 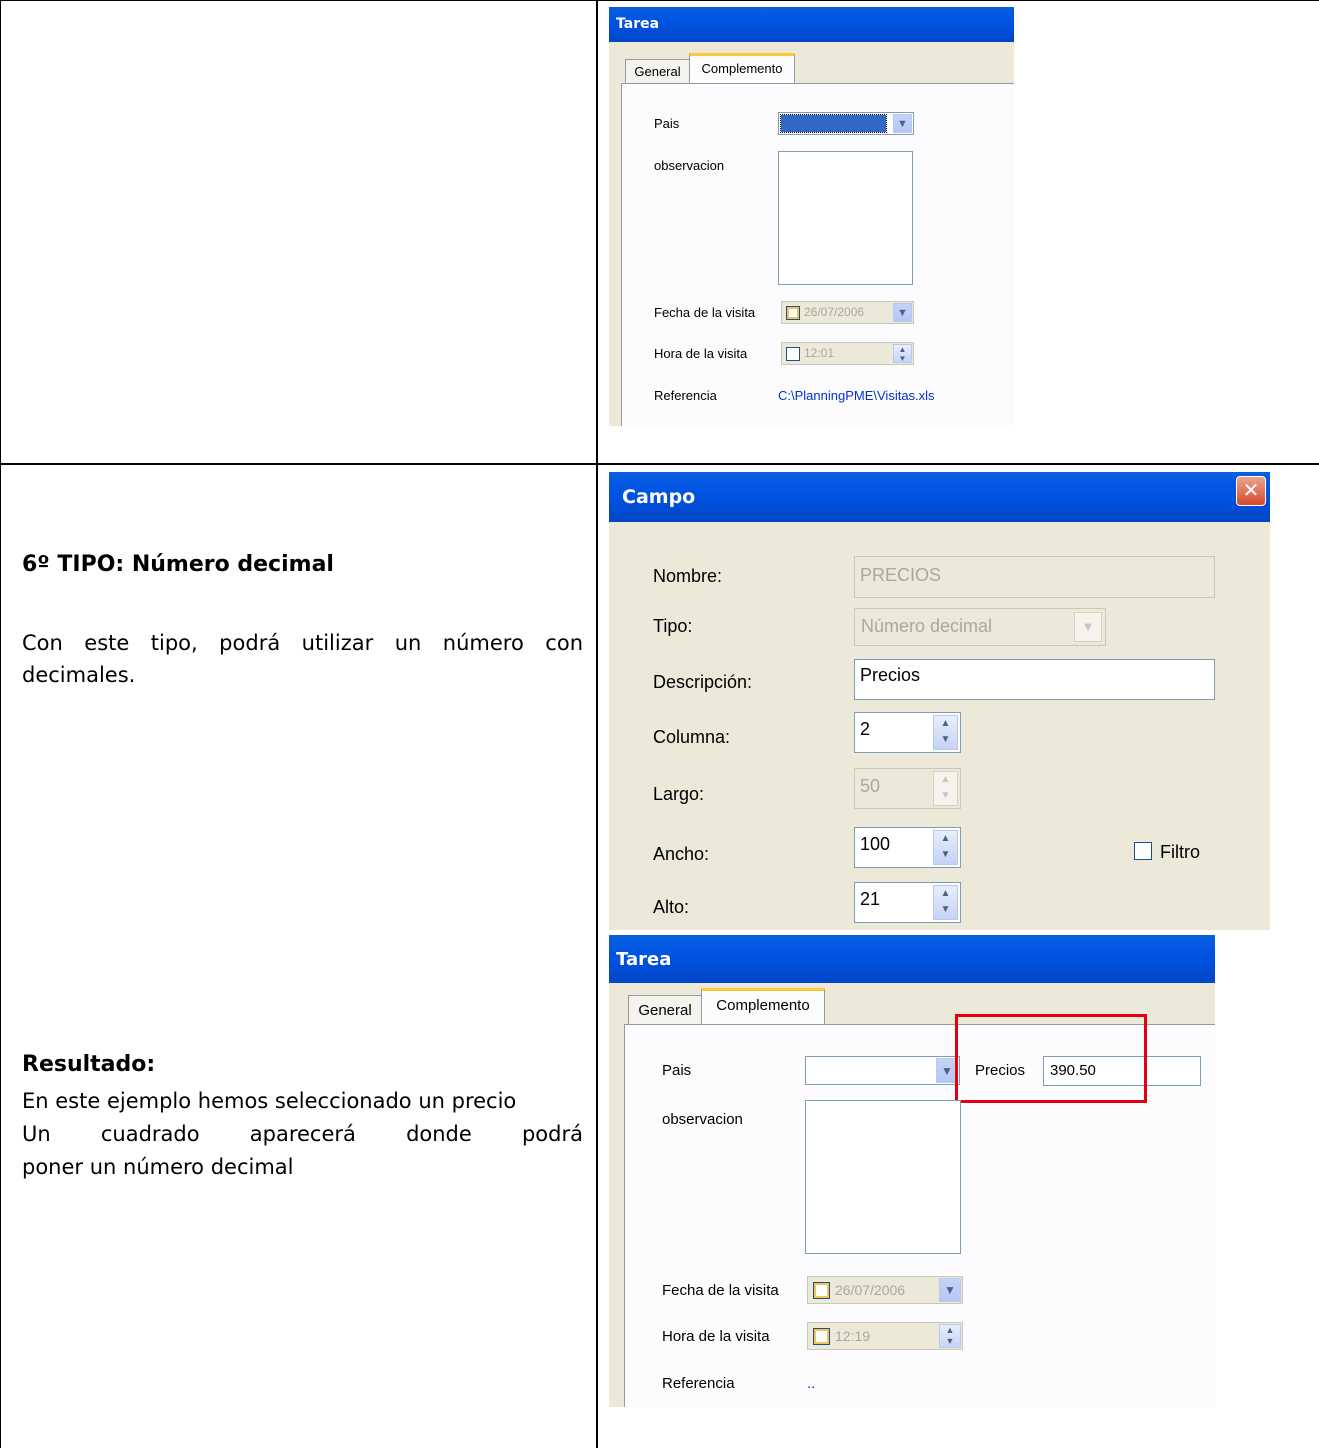 What do you see at coordinates (811, 1383) in the screenshot?
I see `referencia-link: ..` at bounding box center [811, 1383].